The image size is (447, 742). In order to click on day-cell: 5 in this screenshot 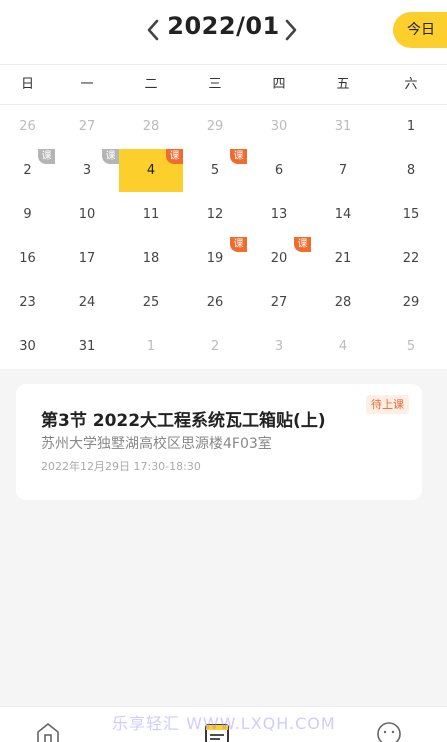, I will do `click(411, 346)`.